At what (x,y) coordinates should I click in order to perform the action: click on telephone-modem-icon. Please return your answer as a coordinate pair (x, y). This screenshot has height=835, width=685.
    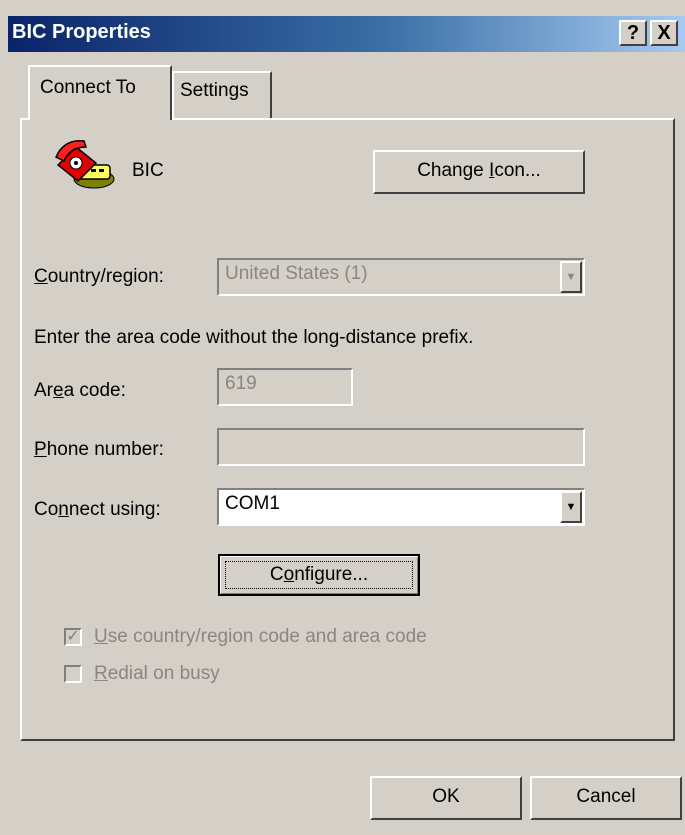
    Looking at the image, I should click on (85, 164).